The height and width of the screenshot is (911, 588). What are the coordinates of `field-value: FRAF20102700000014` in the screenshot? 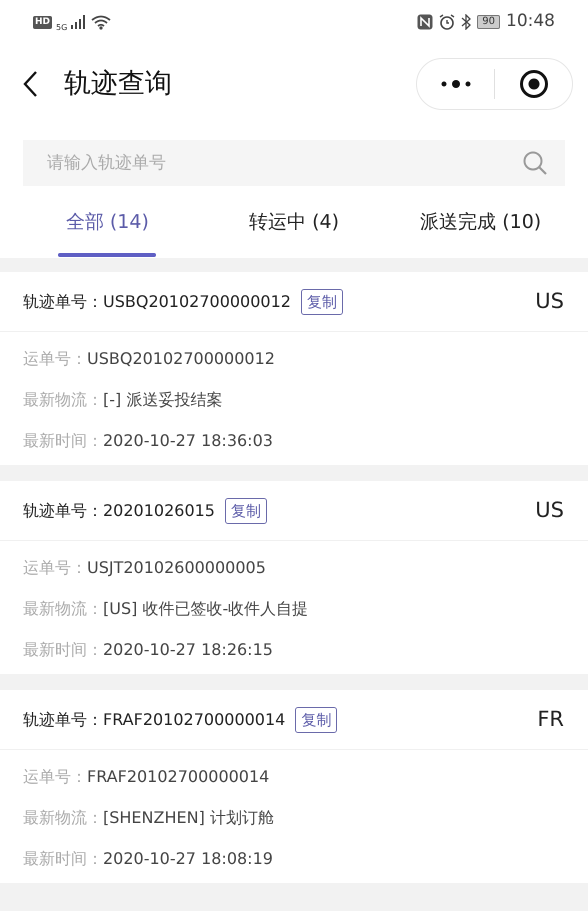 It's located at (178, 776).